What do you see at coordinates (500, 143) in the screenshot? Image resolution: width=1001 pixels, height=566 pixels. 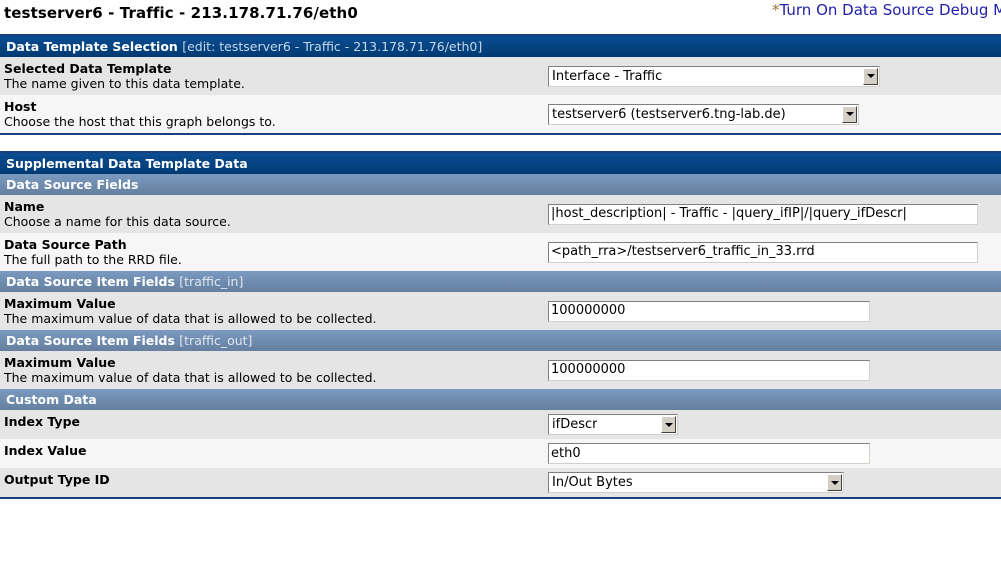 I see `section-spacer` at bounding box center [500, 143].